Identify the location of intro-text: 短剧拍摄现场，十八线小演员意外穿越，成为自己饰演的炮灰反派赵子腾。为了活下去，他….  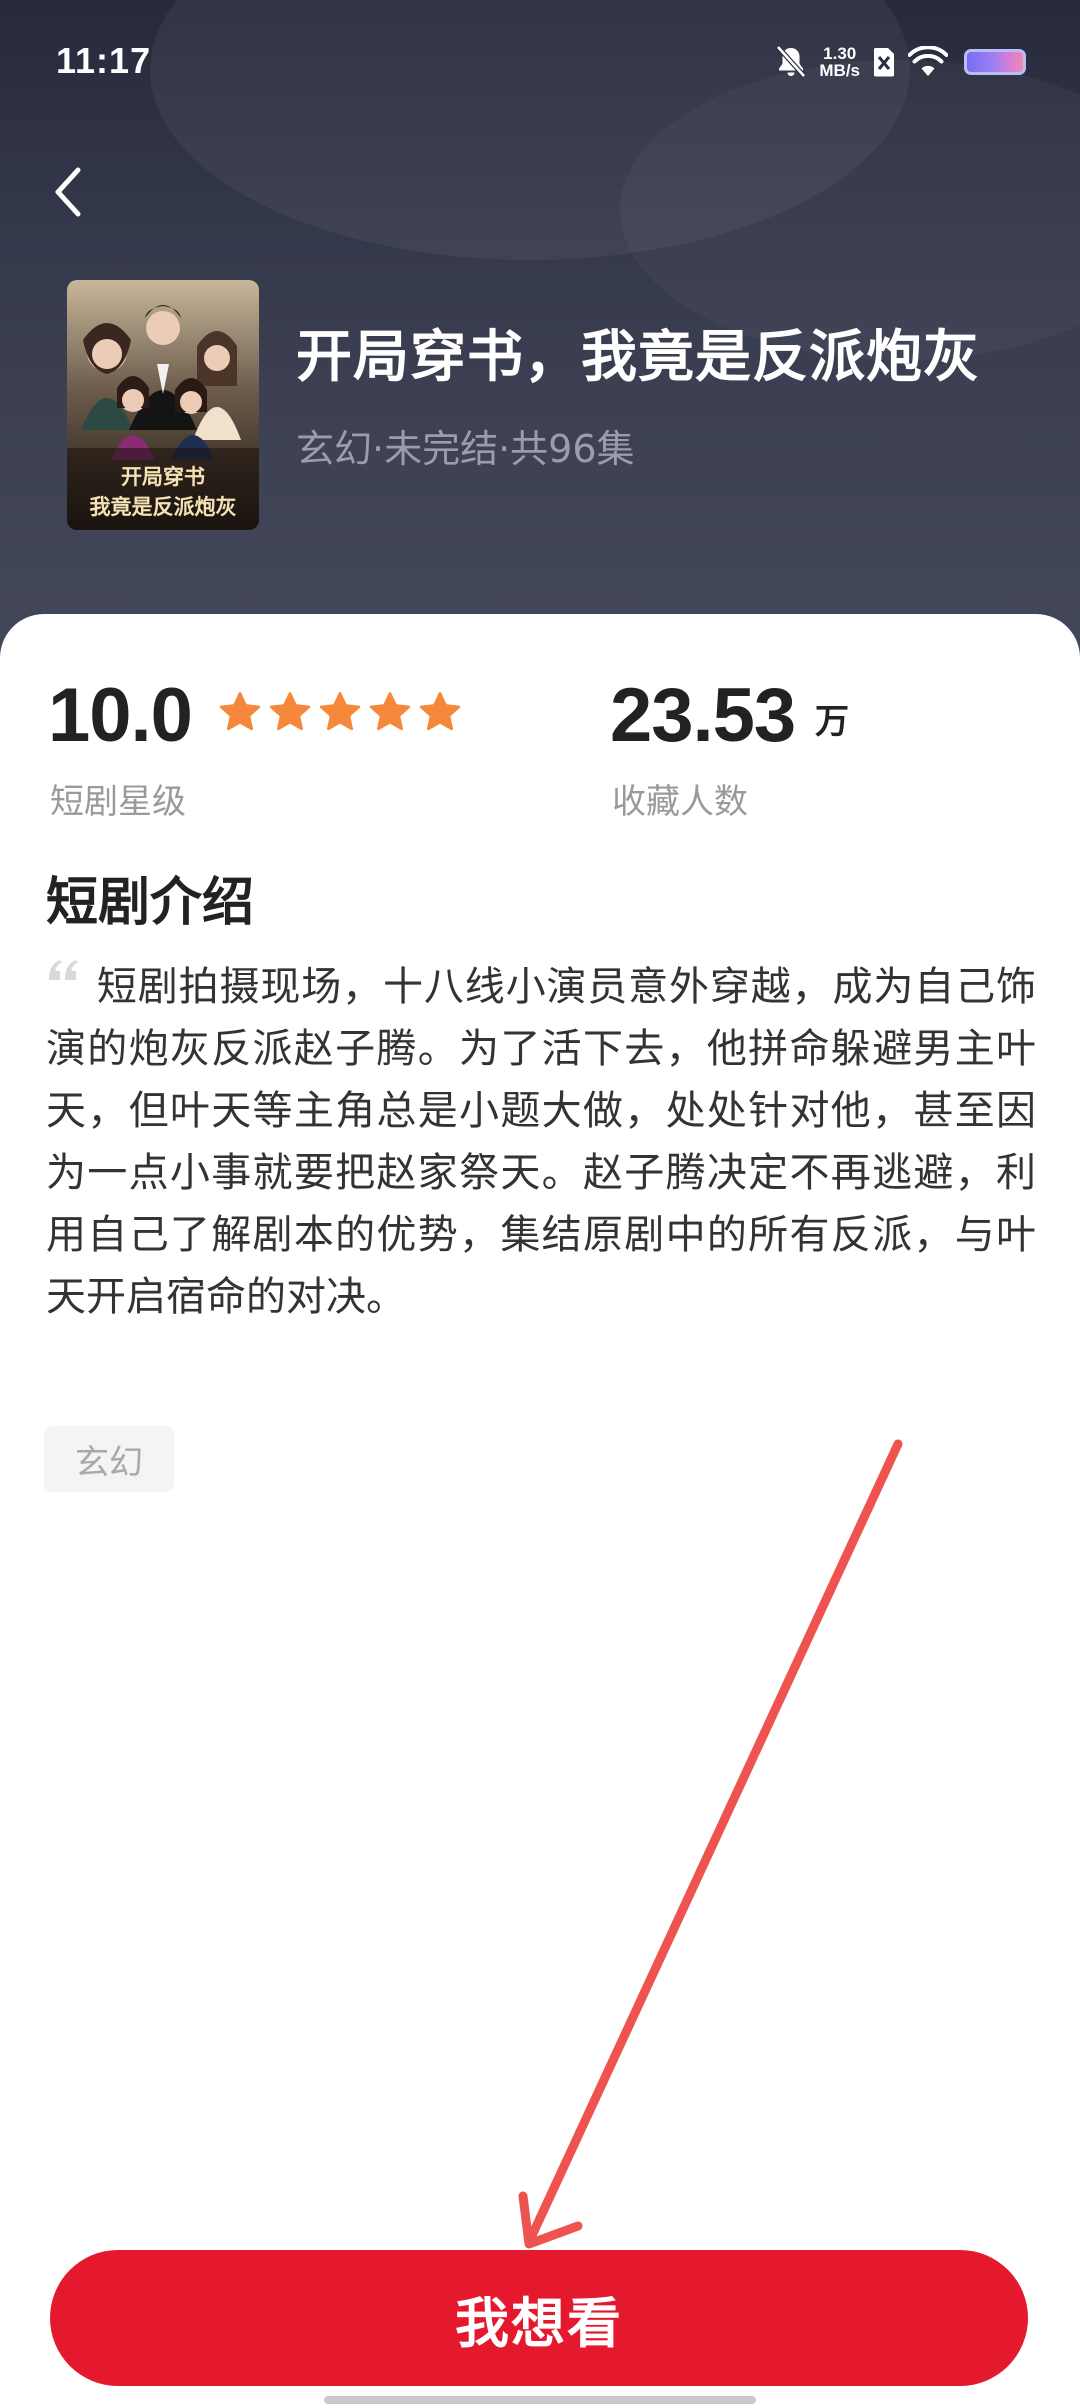
(541, 1142).